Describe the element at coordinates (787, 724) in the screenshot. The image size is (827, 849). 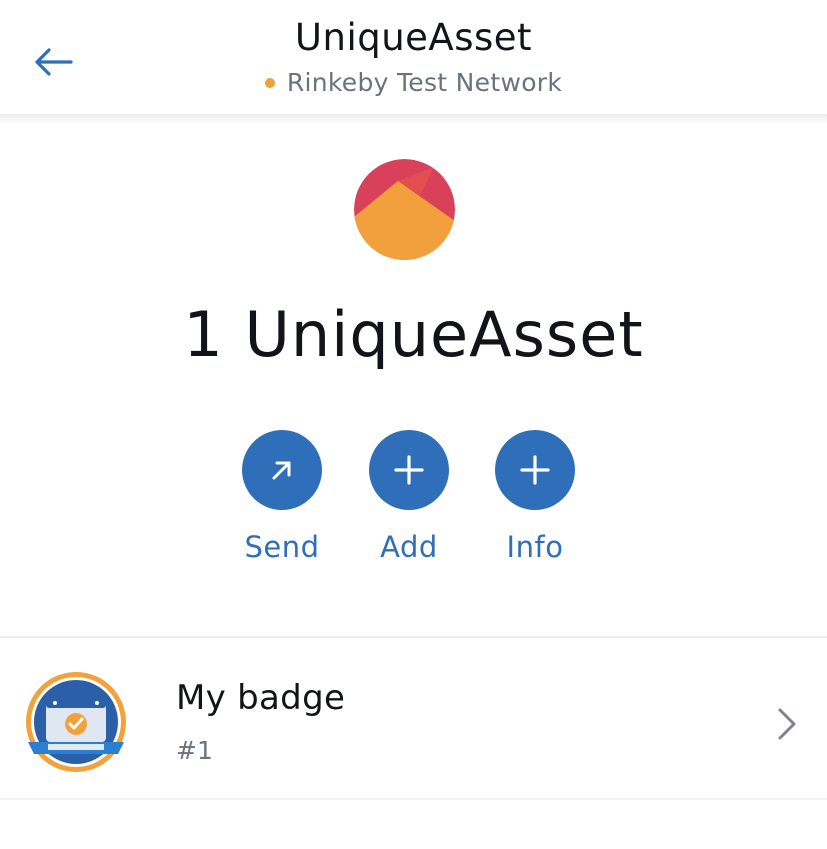
I see `chevron-right-icon` at that location.